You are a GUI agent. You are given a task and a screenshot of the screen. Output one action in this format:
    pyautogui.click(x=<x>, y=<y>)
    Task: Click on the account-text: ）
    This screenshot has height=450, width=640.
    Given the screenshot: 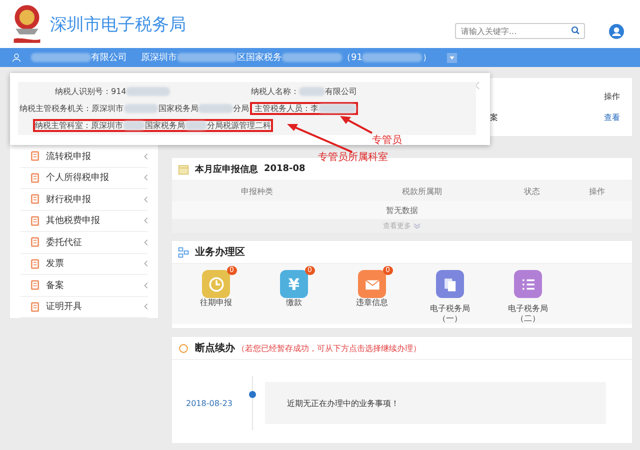 What is the action you would take?
    pyautogui.click(x=427, y=58)
    